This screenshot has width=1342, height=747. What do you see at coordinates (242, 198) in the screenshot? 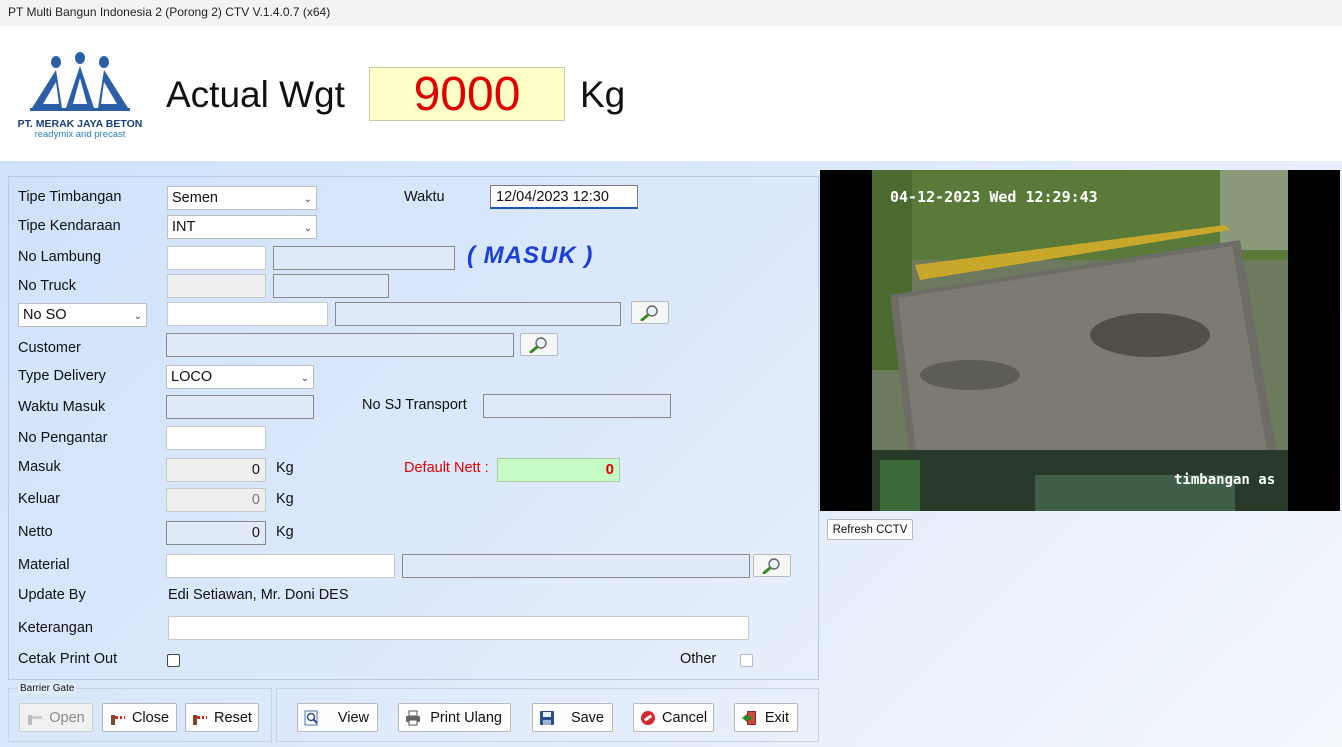
I see `tipe-timbangan-select: Semen ⌄` at bounding box center [242, 198].